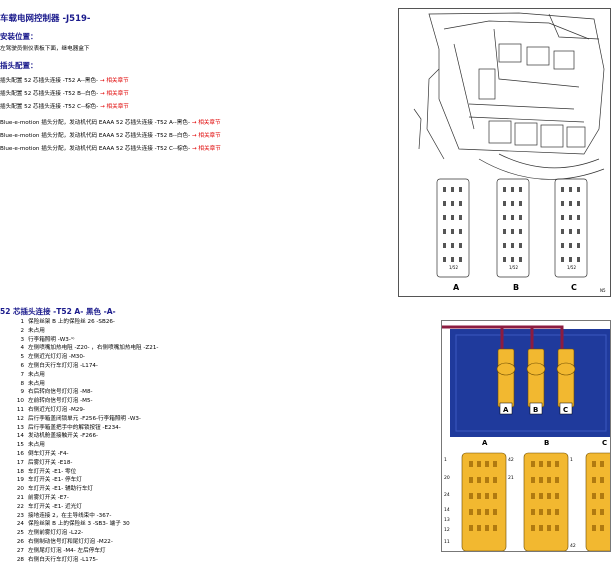  Describe the element at coordinates (59, 365) in the screenshot. I see `list-item: 6 左侧白天行车灯灯泡 -L174-` at that location.